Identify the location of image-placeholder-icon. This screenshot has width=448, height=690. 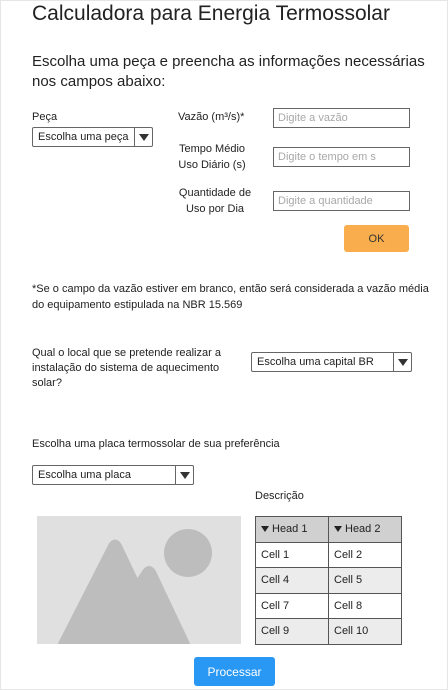
(135, 588).